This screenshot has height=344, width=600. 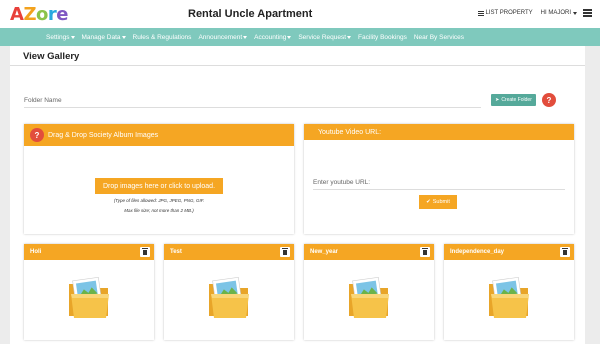 I want to click on album-card: Test, so click(x=229, y=292).